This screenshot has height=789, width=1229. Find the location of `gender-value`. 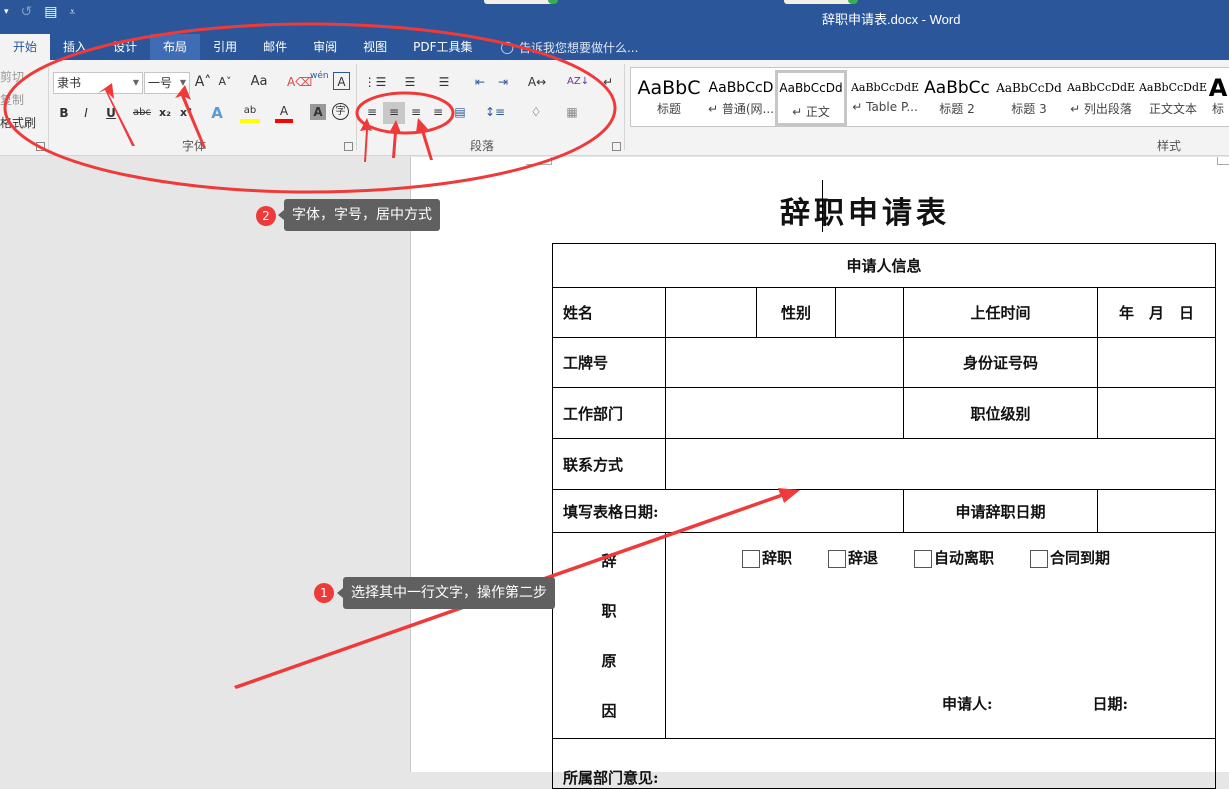

gender-value is located at coordinates (869, 312).